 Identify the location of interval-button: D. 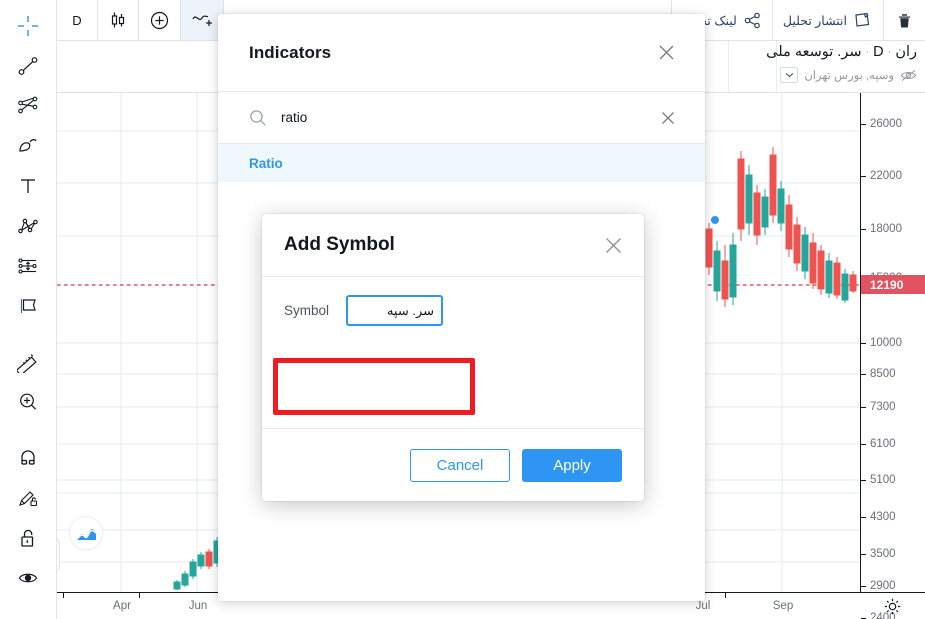
(77, 20).